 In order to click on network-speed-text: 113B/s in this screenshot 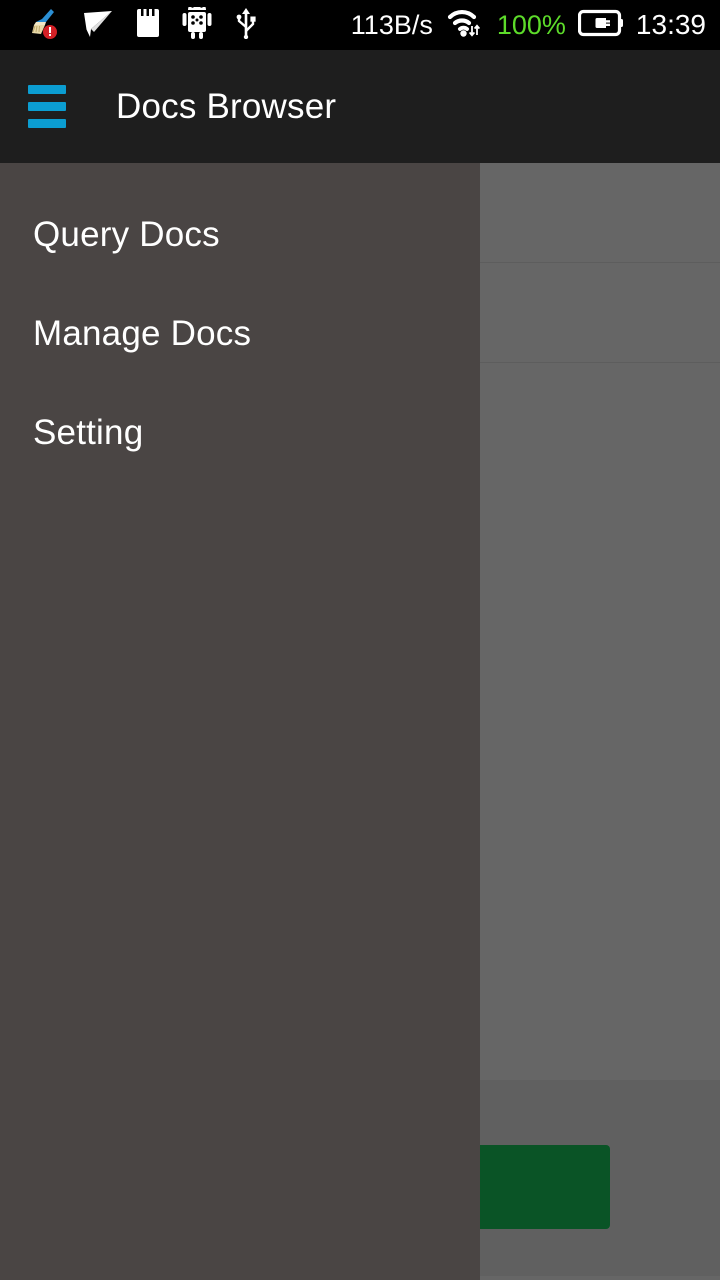, I will do `click(391, 24)`.